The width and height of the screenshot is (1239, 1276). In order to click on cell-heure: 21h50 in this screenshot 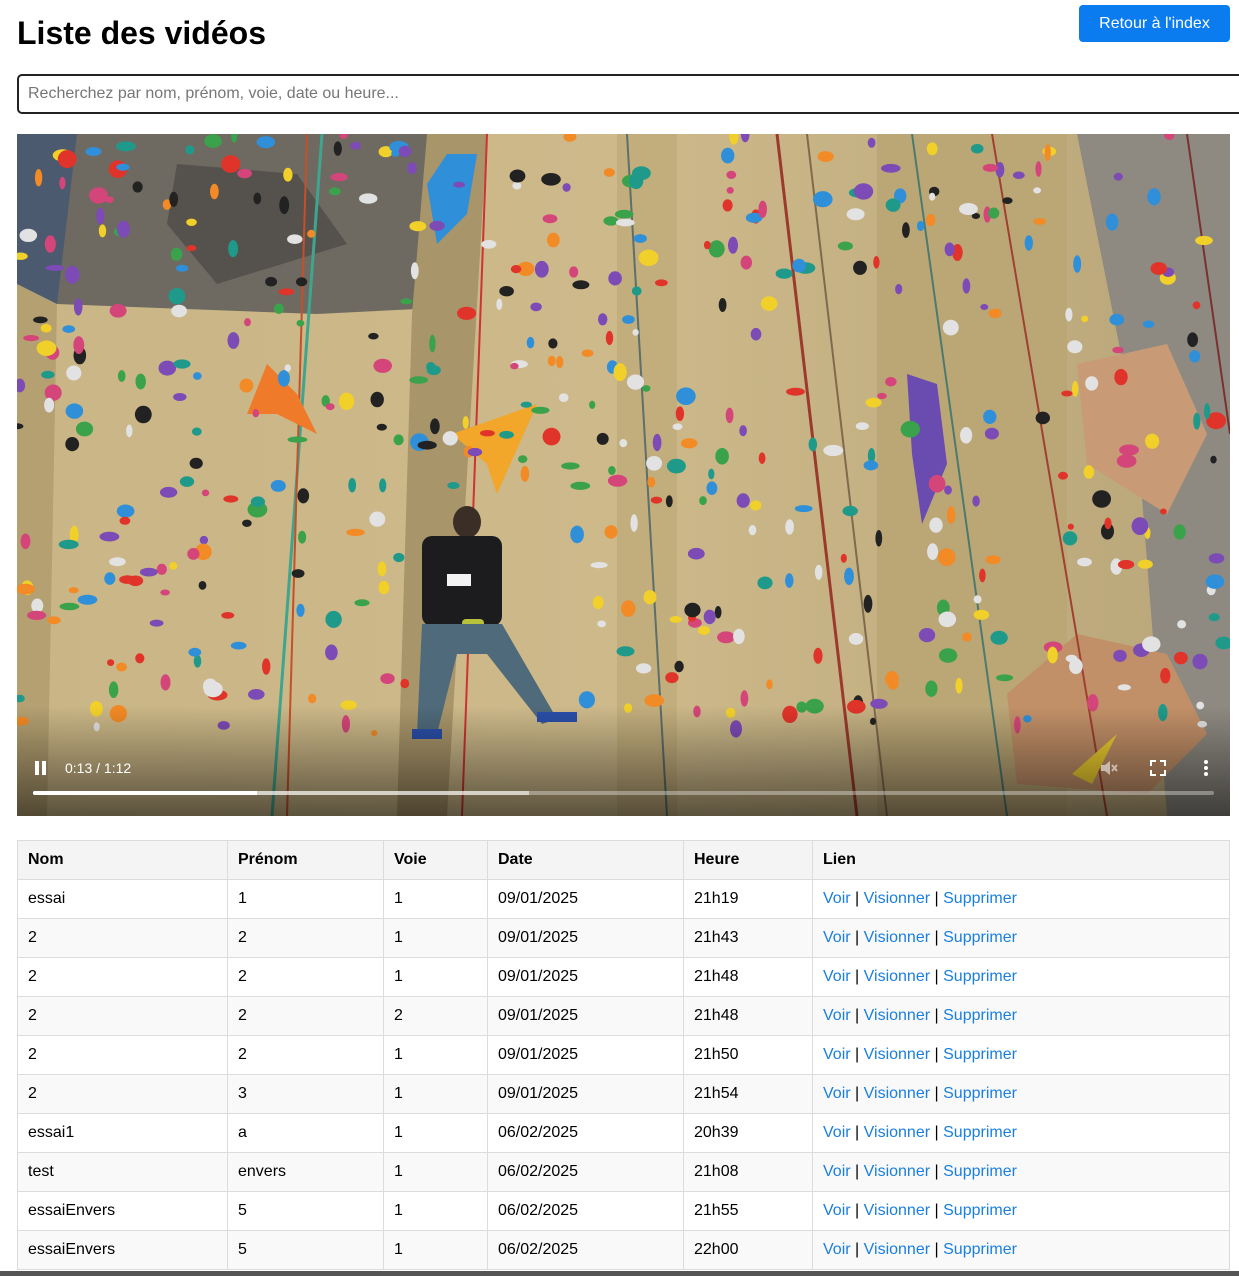, I will do `click(748, 1055)`.